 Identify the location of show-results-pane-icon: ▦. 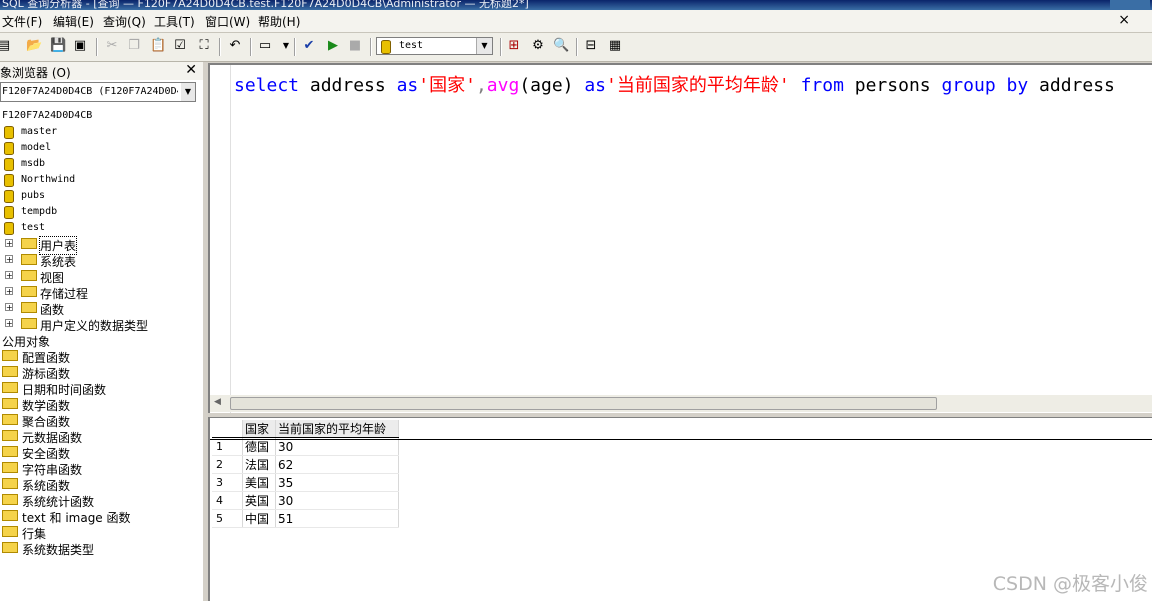
(615, 46).